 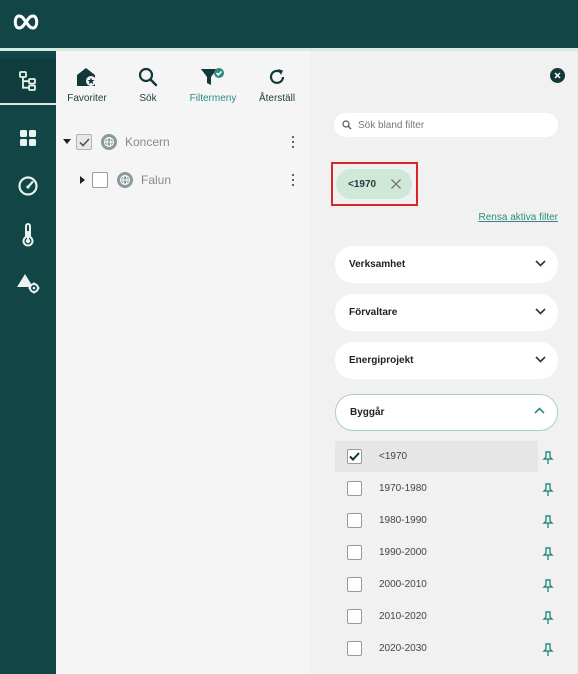 I want to click on caret-down-icon, so click(x=67, y=142).